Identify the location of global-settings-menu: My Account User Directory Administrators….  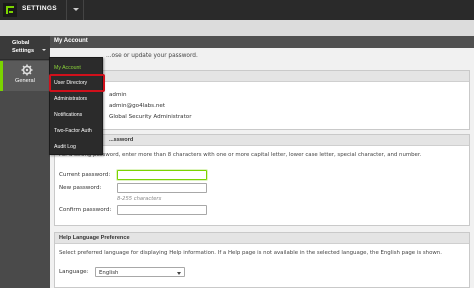
(77, 106).